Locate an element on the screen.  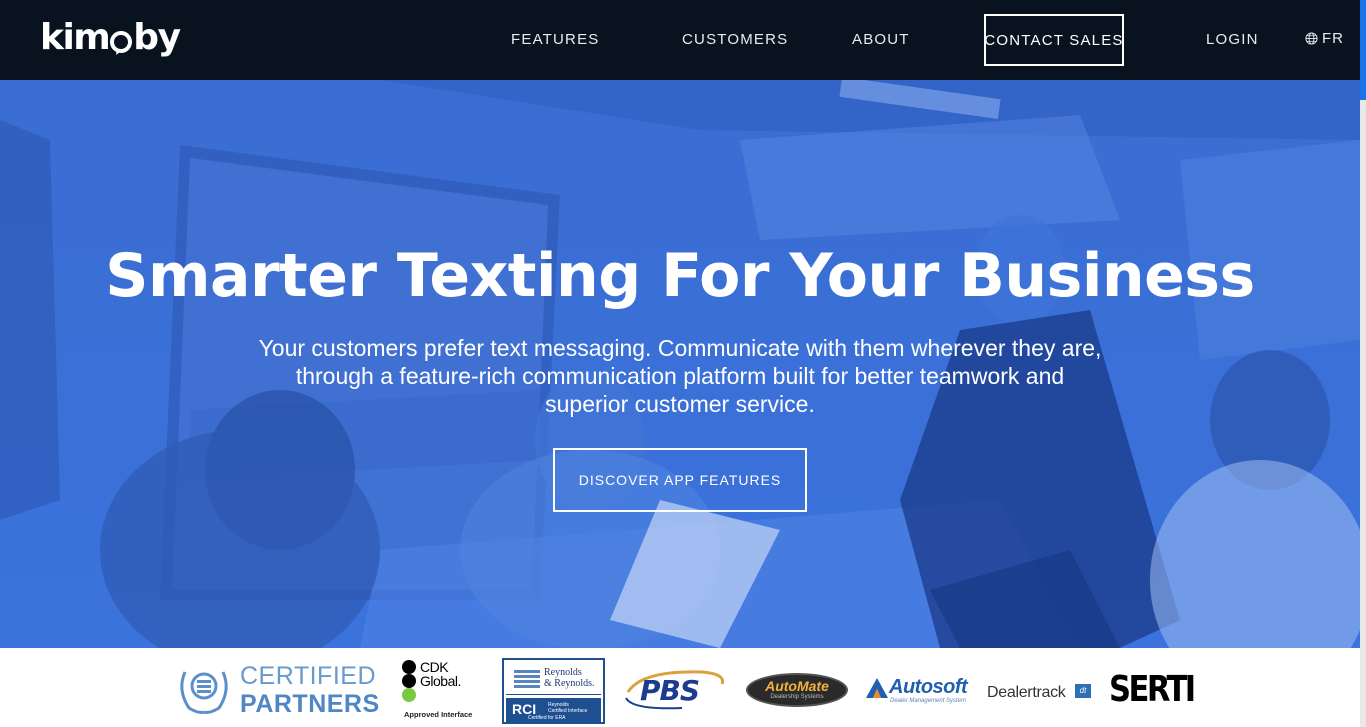
globe-icon is located at coordinates (1311, 38).